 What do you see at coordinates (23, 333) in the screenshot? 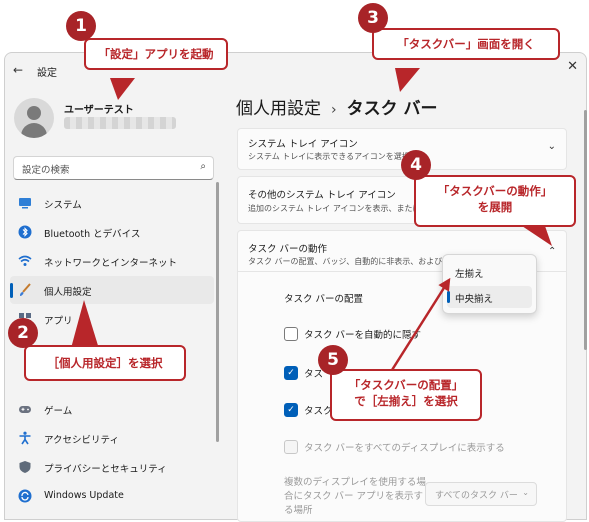
I see `step-badge-2: 2` at bounding box center [23, 333].